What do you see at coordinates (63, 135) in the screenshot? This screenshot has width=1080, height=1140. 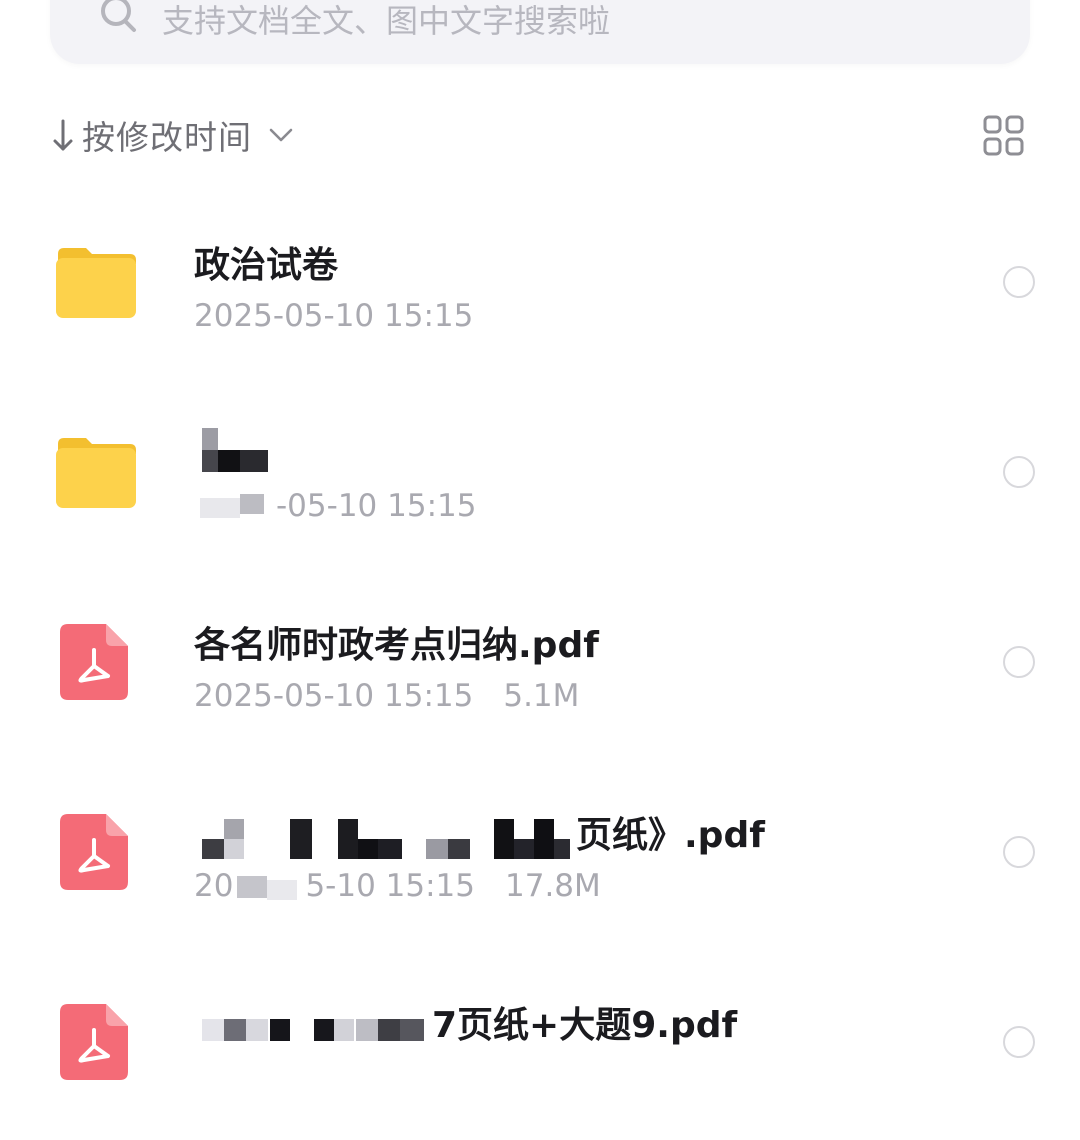 I see `arrow-down-icon` at bounding box center [63, 135].